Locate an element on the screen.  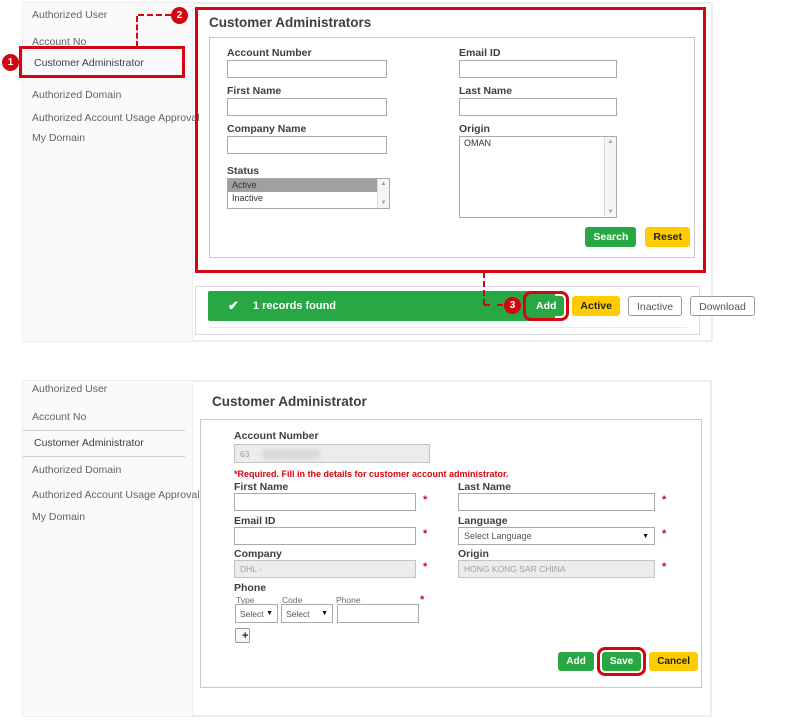
phone-type-select: Select ▼ is located at coordinates (256, 613).